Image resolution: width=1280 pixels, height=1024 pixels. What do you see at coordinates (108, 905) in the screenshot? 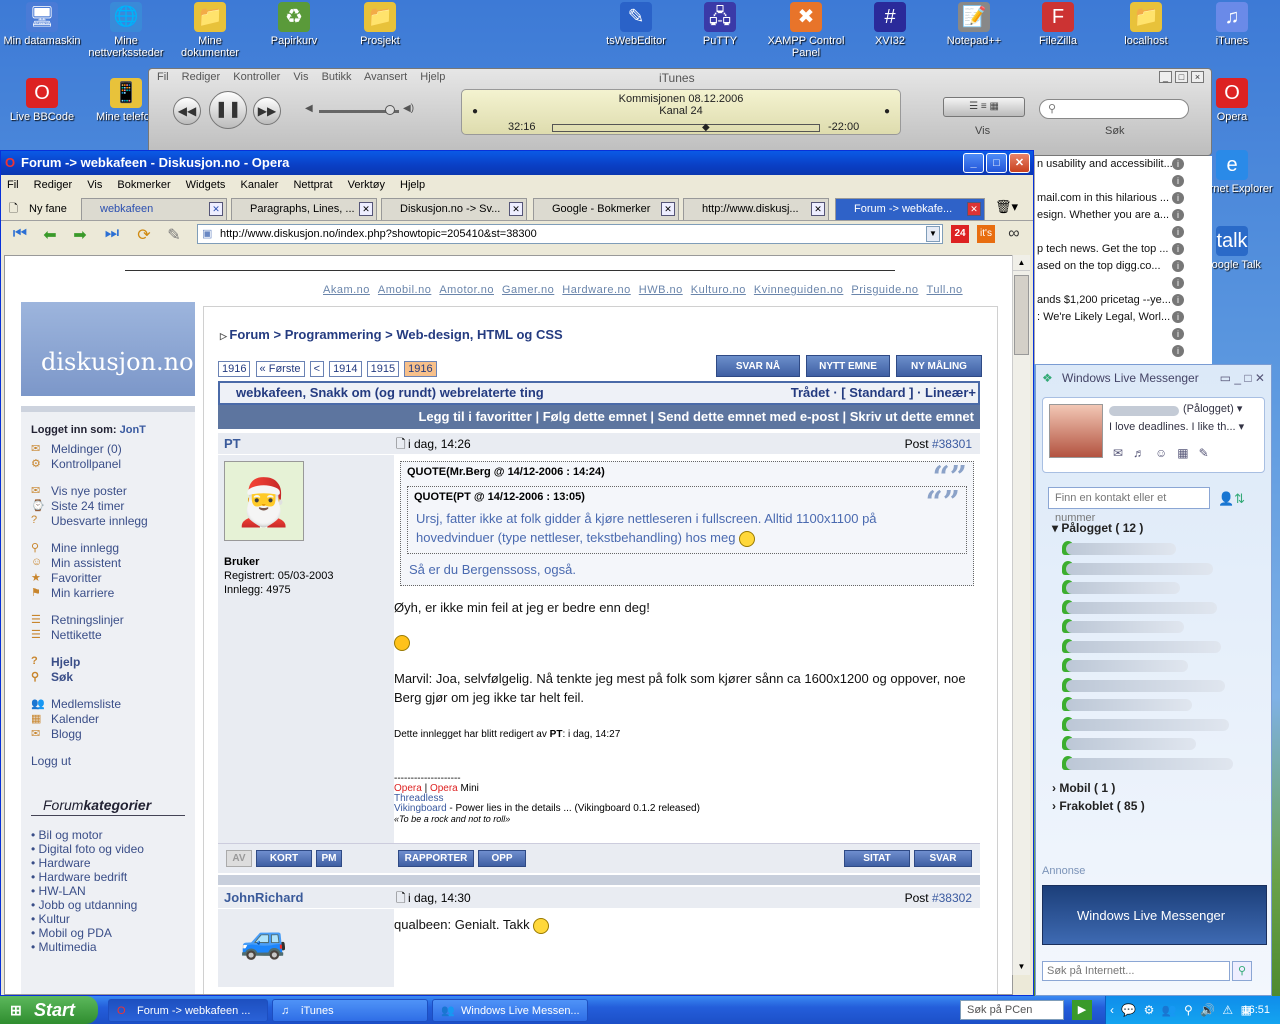
I see `category-link: • Jobb og utdanning` at bounding box center [108, 905].